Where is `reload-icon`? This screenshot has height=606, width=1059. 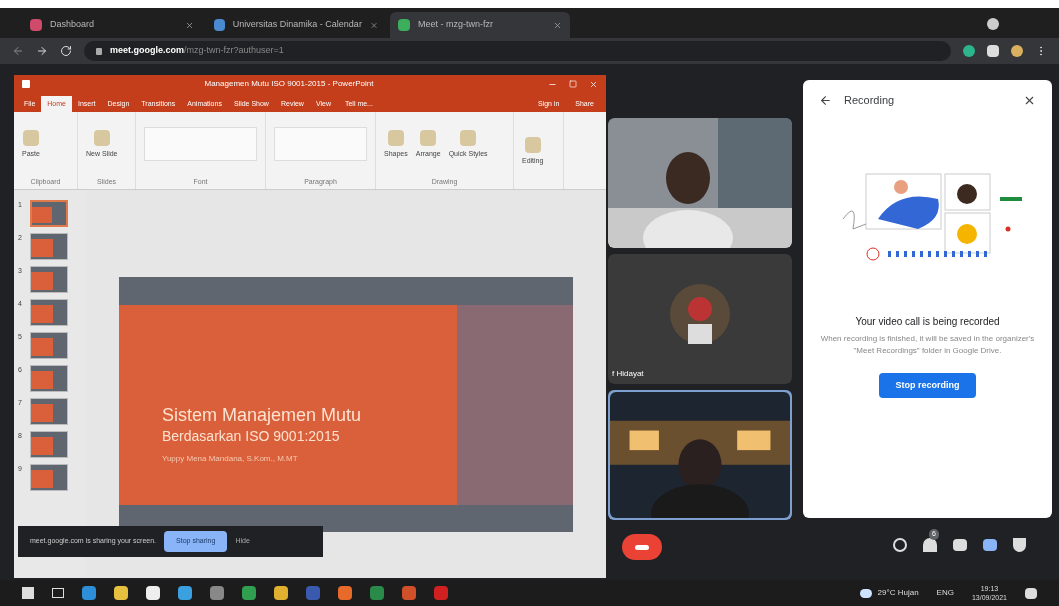
reload-icon is located at coordinates (66, 51).